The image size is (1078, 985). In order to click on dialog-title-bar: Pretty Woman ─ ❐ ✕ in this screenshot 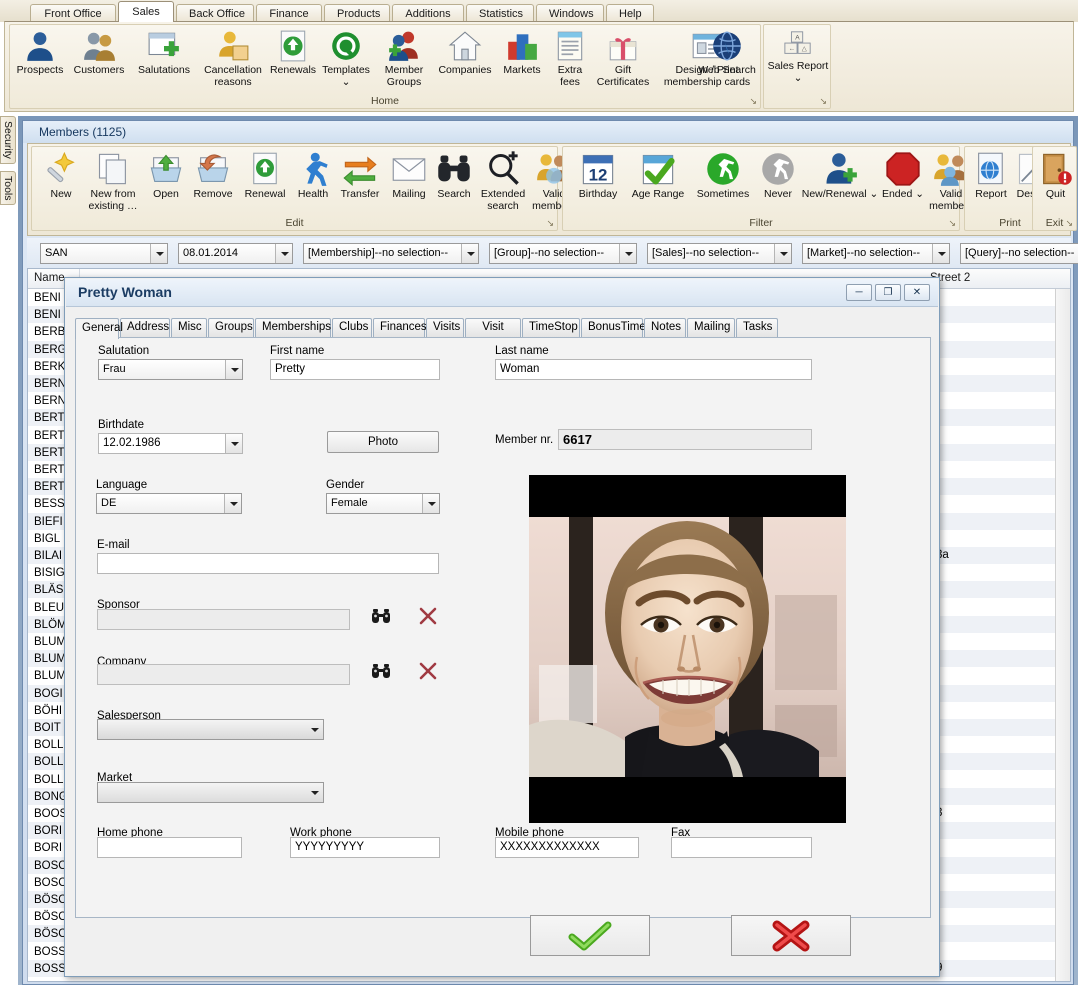, I will do `click(502, 293)`.